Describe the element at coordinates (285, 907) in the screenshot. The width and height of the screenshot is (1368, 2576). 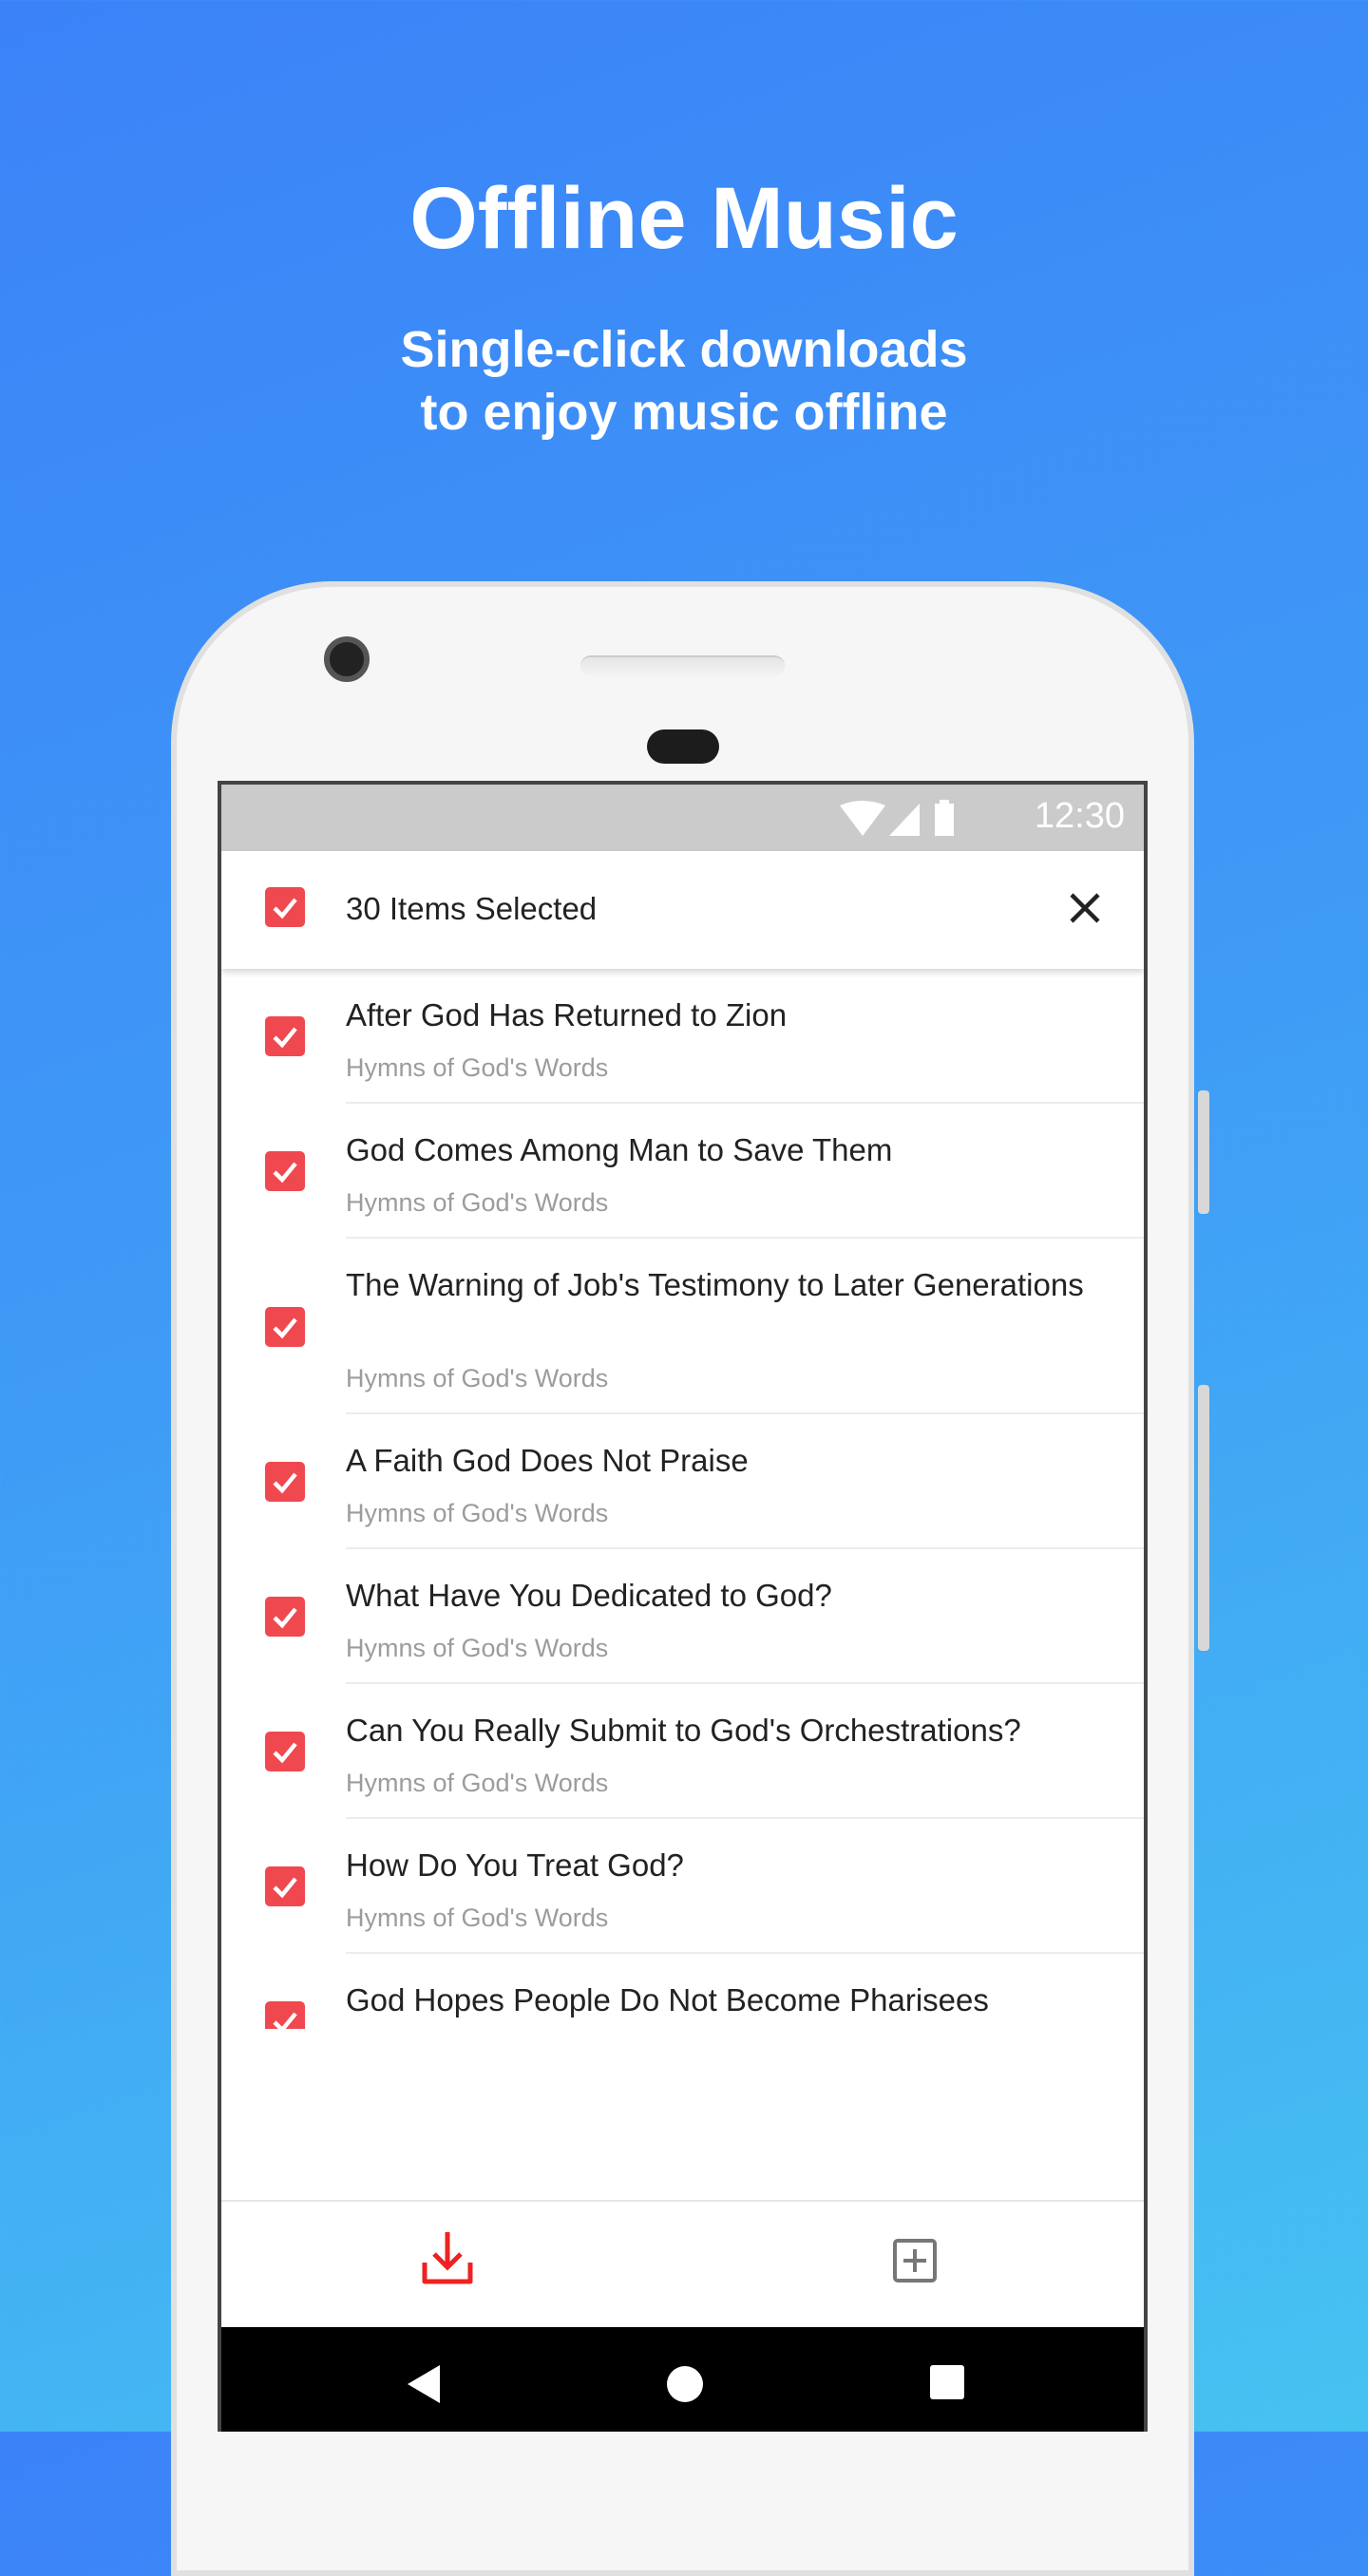
I see `select-all-checkbox` at that location.